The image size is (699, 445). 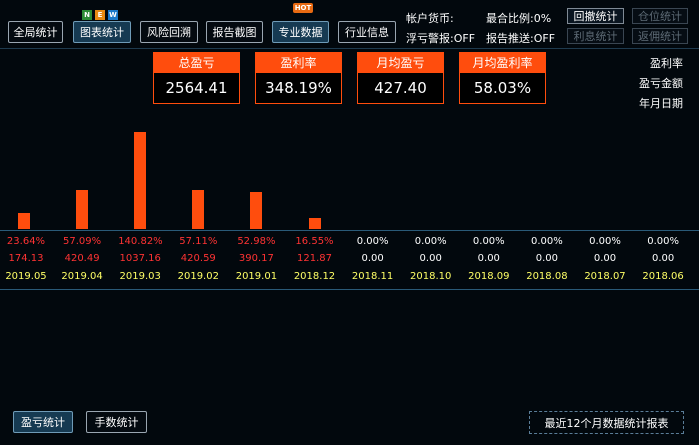 I want to click on rate-label-2018.11: 0.00%, so click(x=372, y=241).